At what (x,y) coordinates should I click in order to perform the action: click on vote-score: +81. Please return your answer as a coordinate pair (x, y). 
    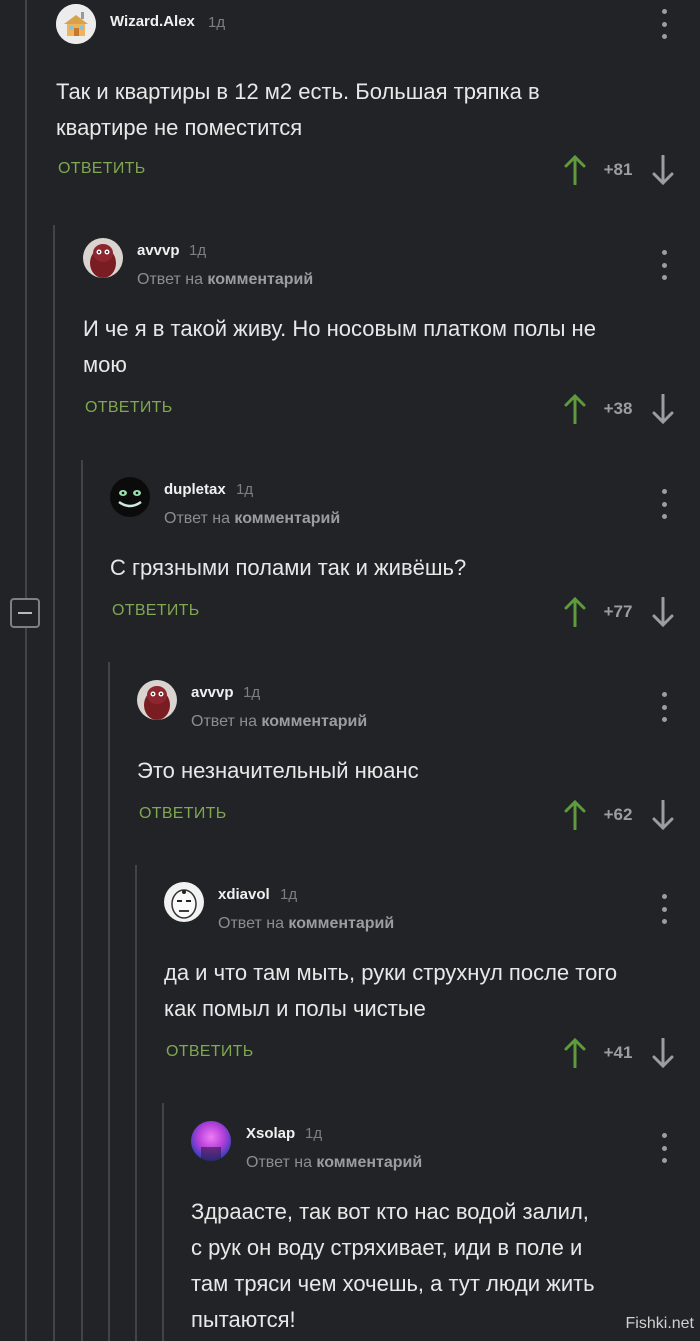
    Looking at the image, I should click on (618, 169).